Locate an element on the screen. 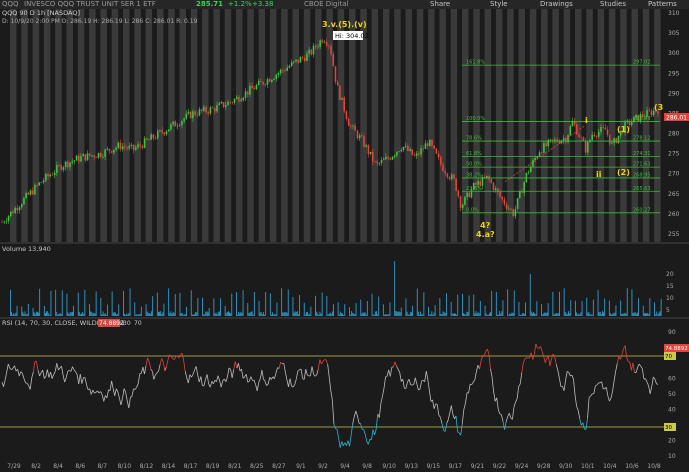  wave-label-ii: ii is located at coordinates (599, 174).